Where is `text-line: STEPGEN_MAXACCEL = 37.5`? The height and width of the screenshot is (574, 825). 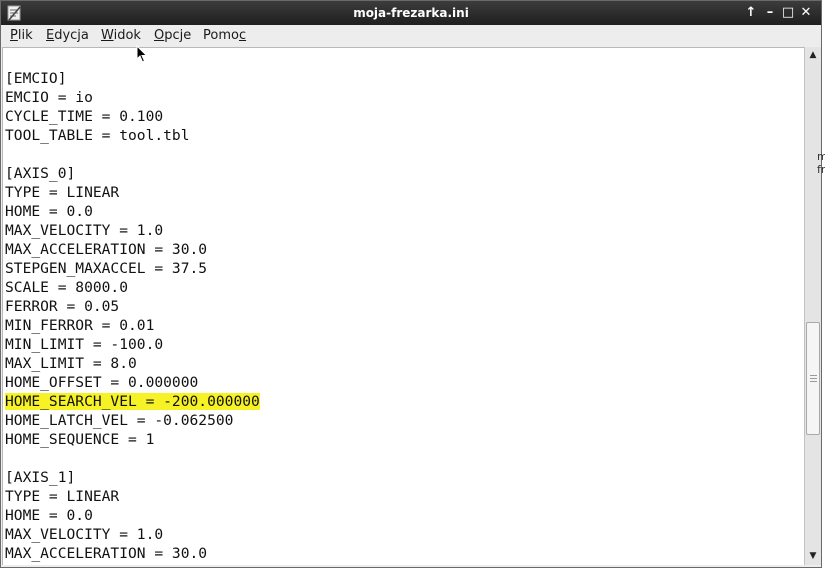
text-line: STEPGEN_MAXACCEL = 37.5 is located at coordinates (132, 268).